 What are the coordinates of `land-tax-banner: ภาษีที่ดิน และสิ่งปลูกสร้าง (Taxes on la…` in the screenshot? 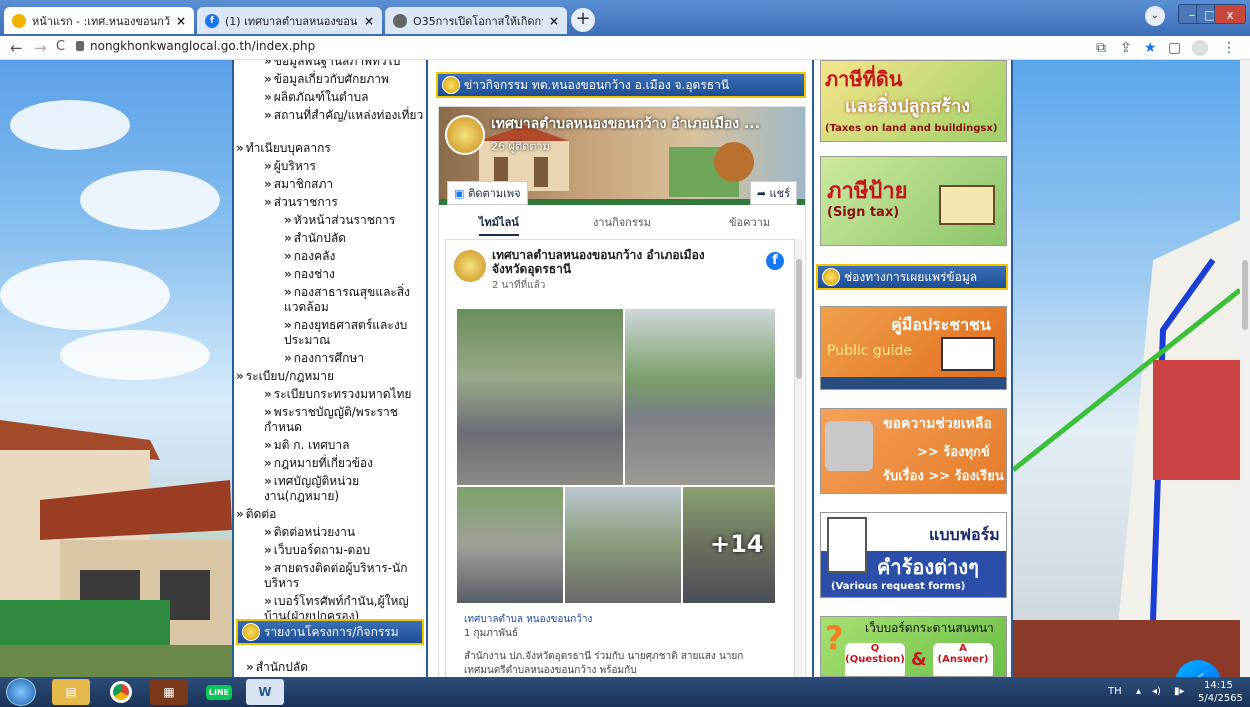 It's located at (913, 101).